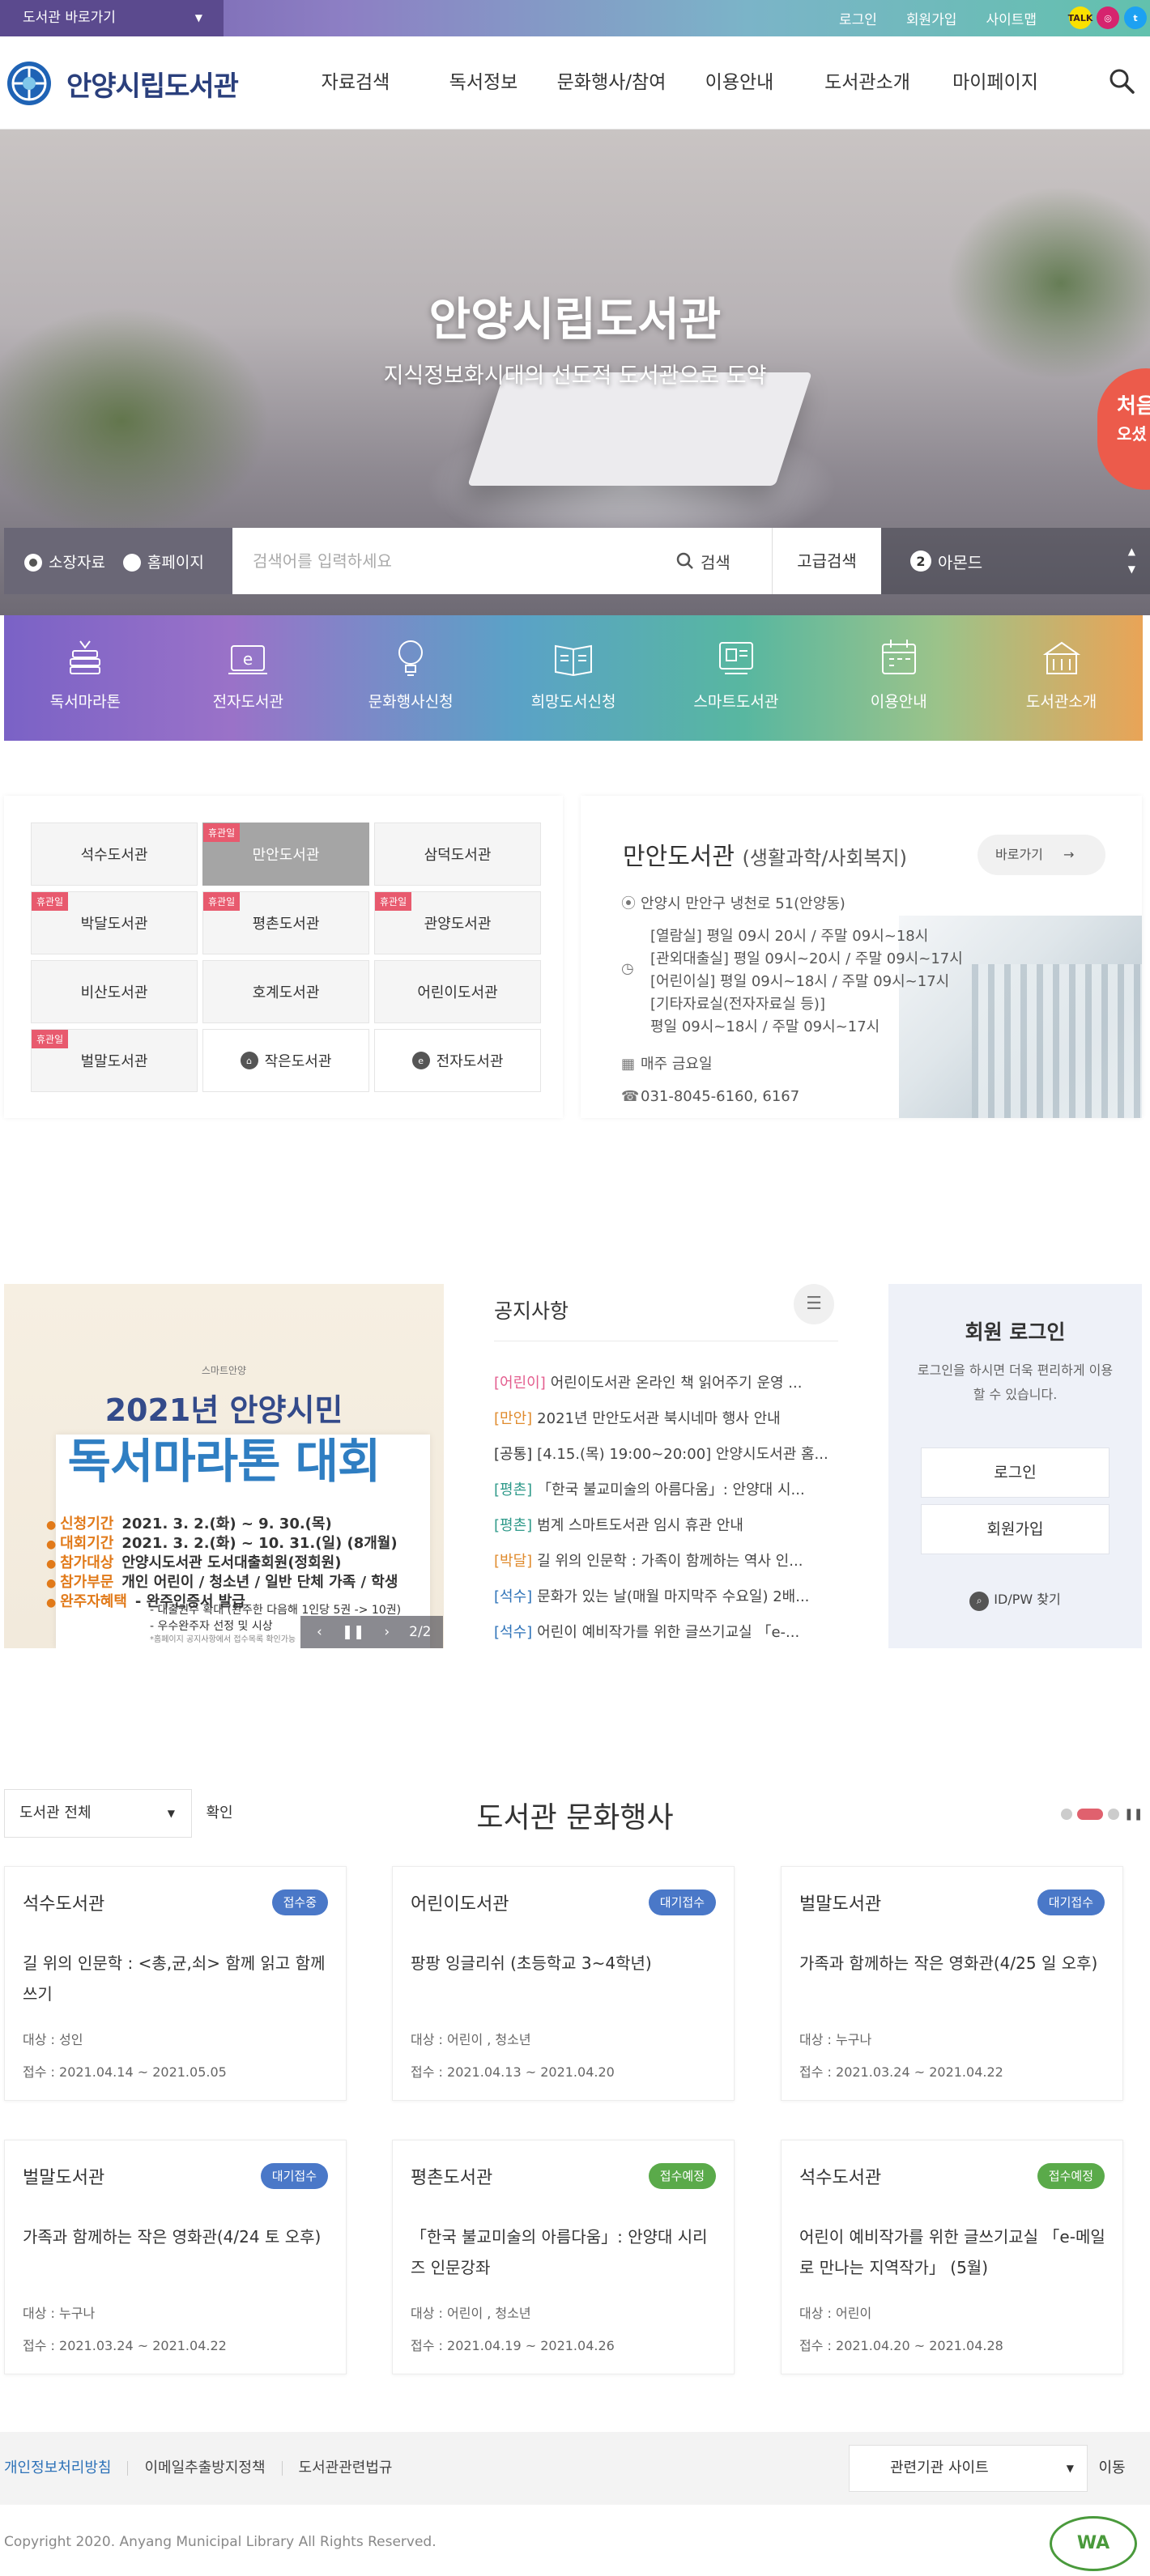 This screenshot has height=2576, width=1150. Describe the element at coordinates (64, 1905) in the screenshot. I see `event-library: 석수도서관` at that location.